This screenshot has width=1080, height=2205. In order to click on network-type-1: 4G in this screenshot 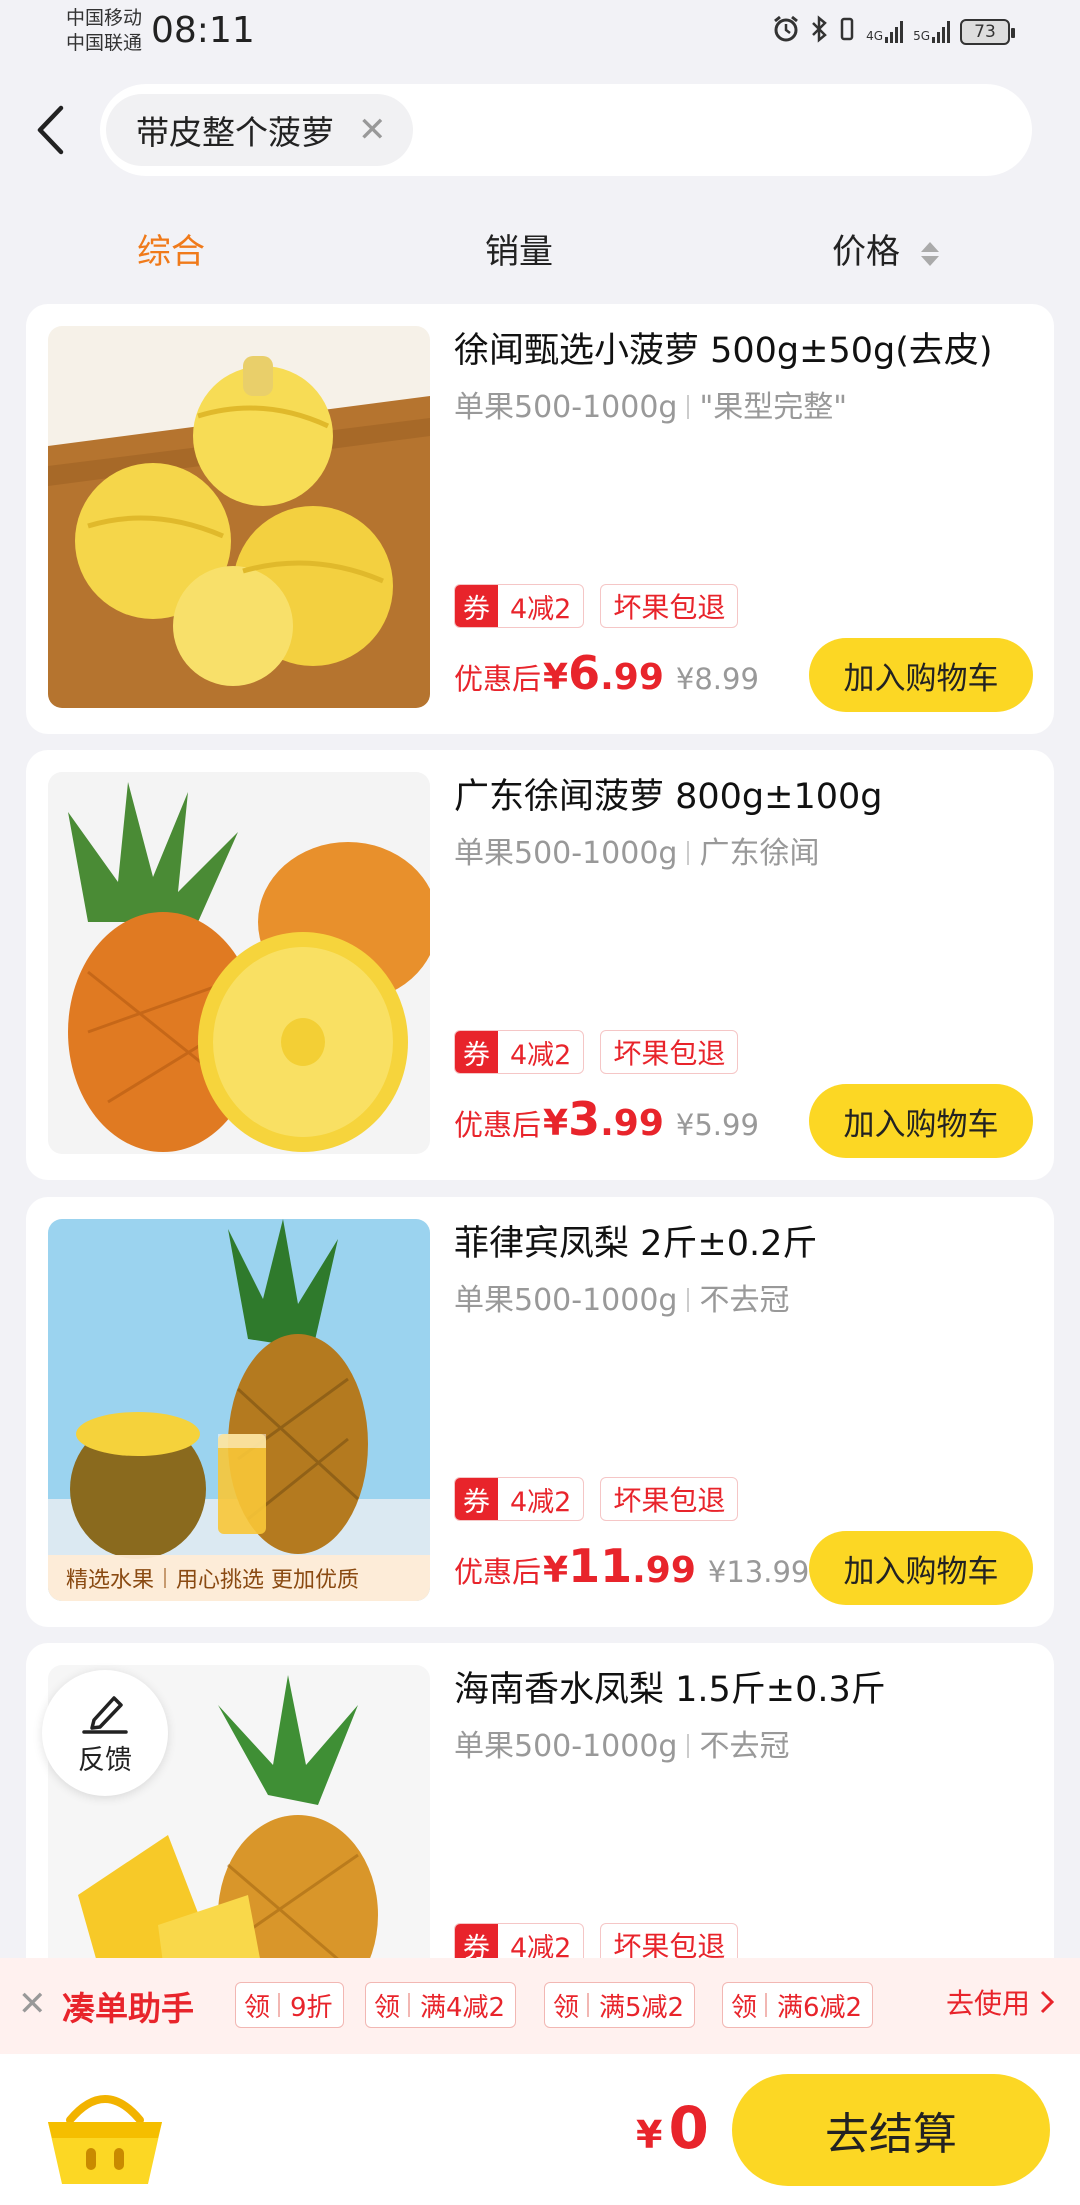, I will do `click(875, 35)`.